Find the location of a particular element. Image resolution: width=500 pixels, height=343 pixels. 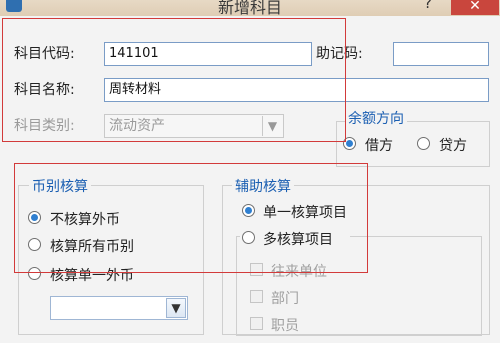

help-button: ? is located at coordinates (428, 6).